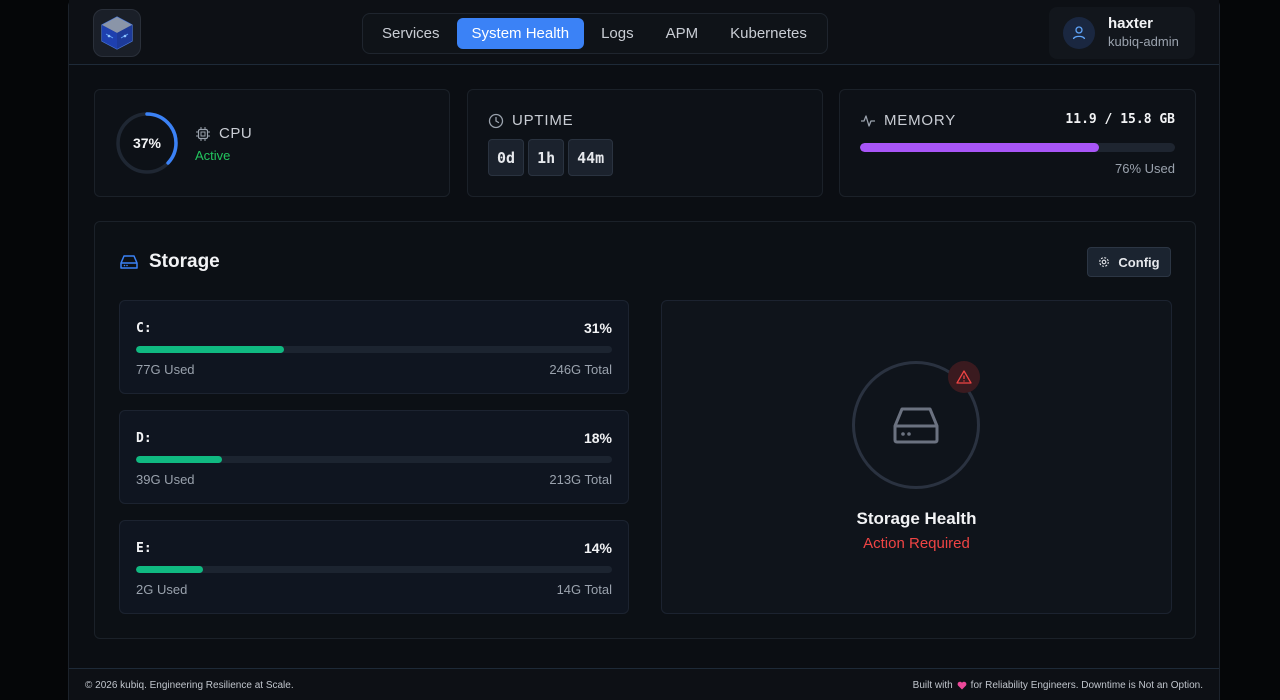 This screenshot has width=1280, height=700. Describe the element at coordinates (147, 143) in the screenshot. I see `cpu-percent: 37%` at that location.